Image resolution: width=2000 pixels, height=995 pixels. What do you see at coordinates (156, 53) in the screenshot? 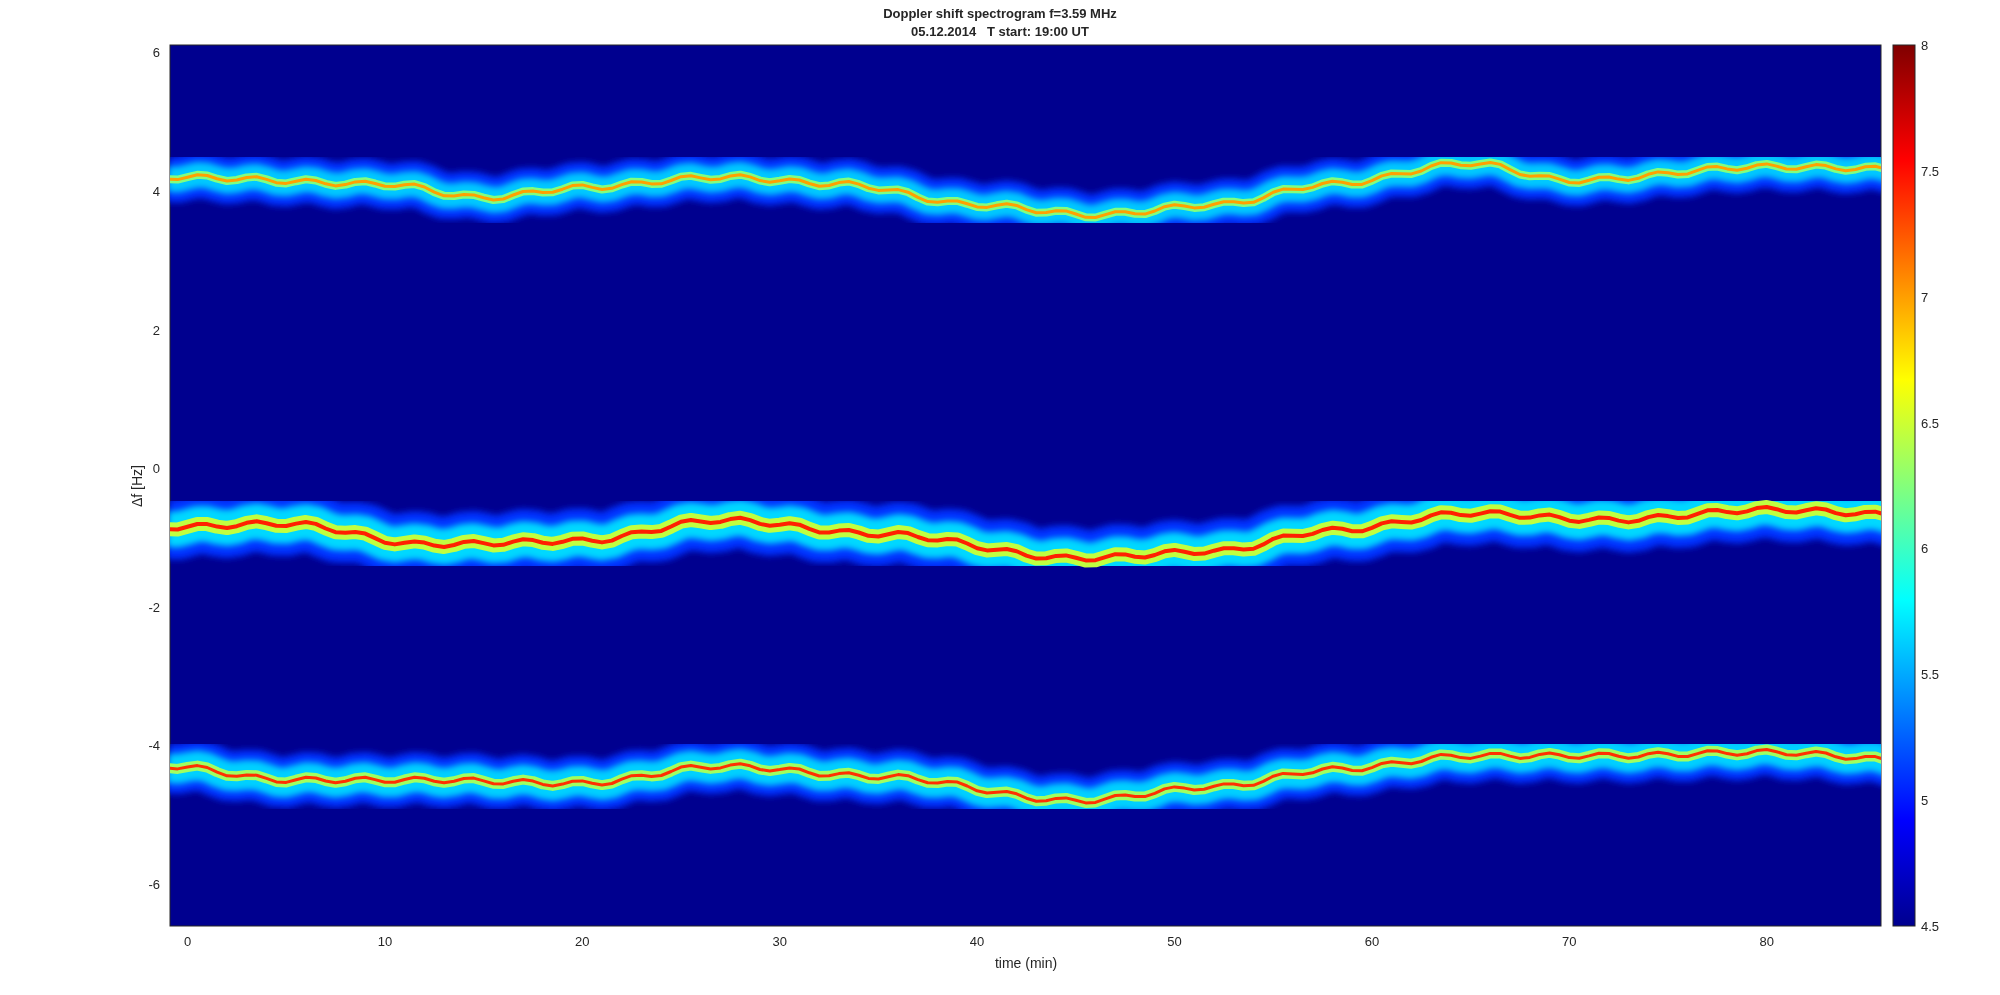
I see `y-tick-label: 6` at bounding box center [156, 53].